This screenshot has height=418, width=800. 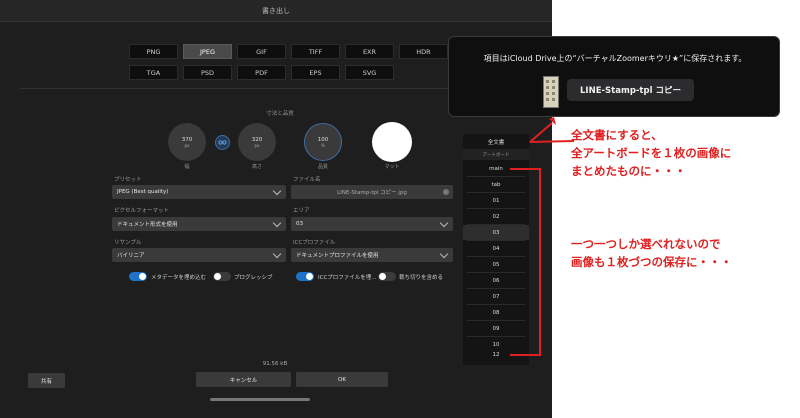 I want to click on filename-value: LINE-Stamp-tpl コピー.jpg, so click(x=372, y=193).